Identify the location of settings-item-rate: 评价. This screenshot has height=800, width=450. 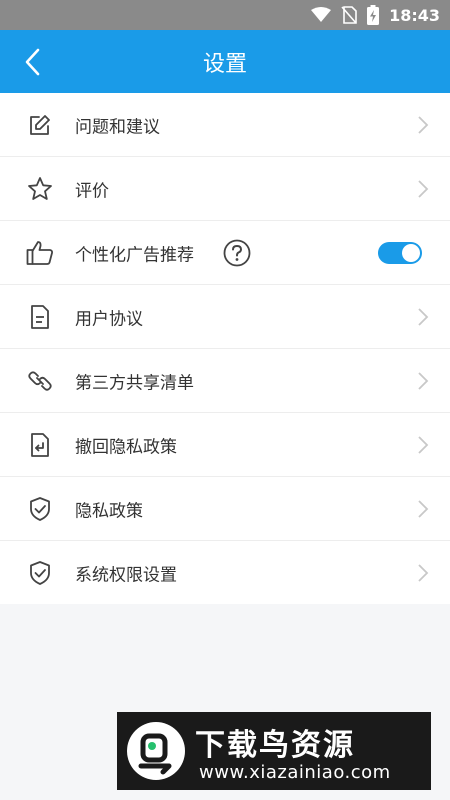
(225, 189).